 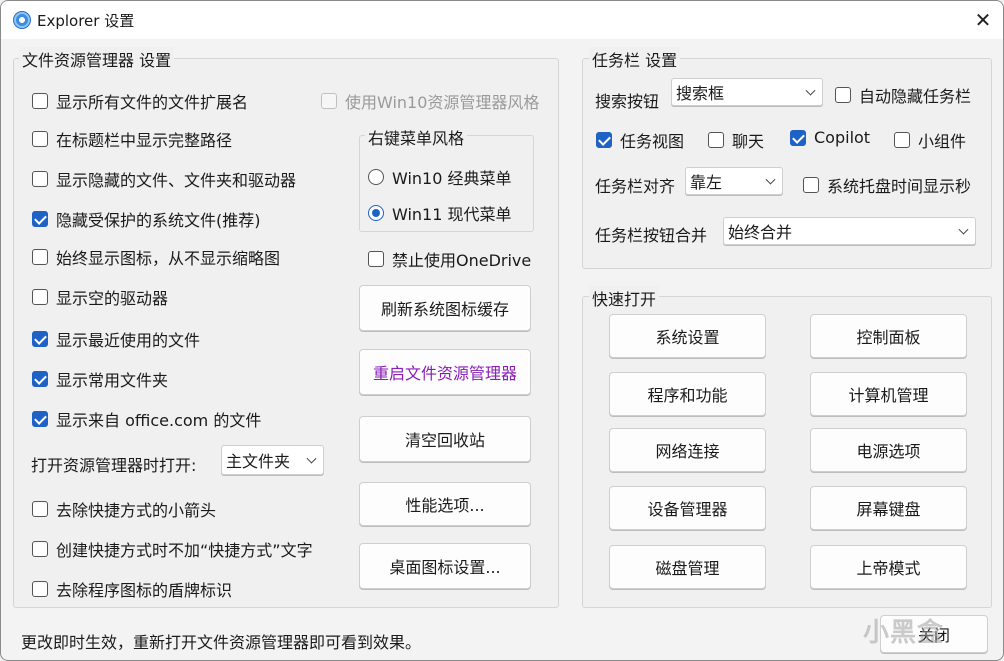 What do you see at coordinates (627, 101) in the screenshot?
I see `search-button-label: 搜索按钮` at bounding box center [627, 101].